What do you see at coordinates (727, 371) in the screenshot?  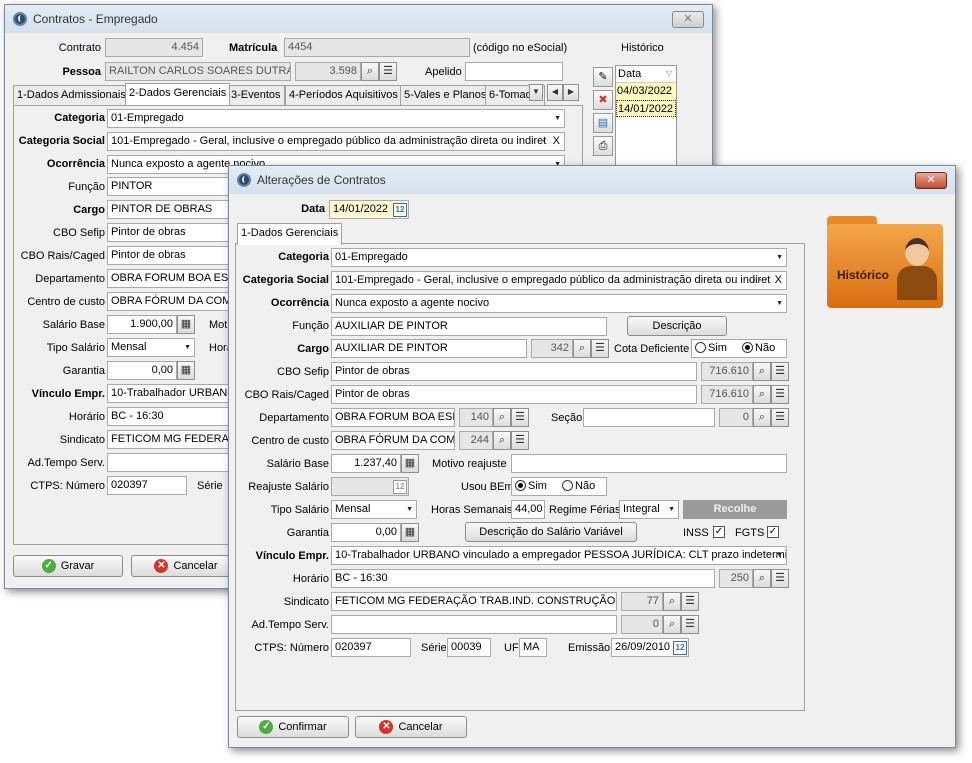 I see `cbo-sefip-code-field: 716.610` at bounding box center [727, 371].